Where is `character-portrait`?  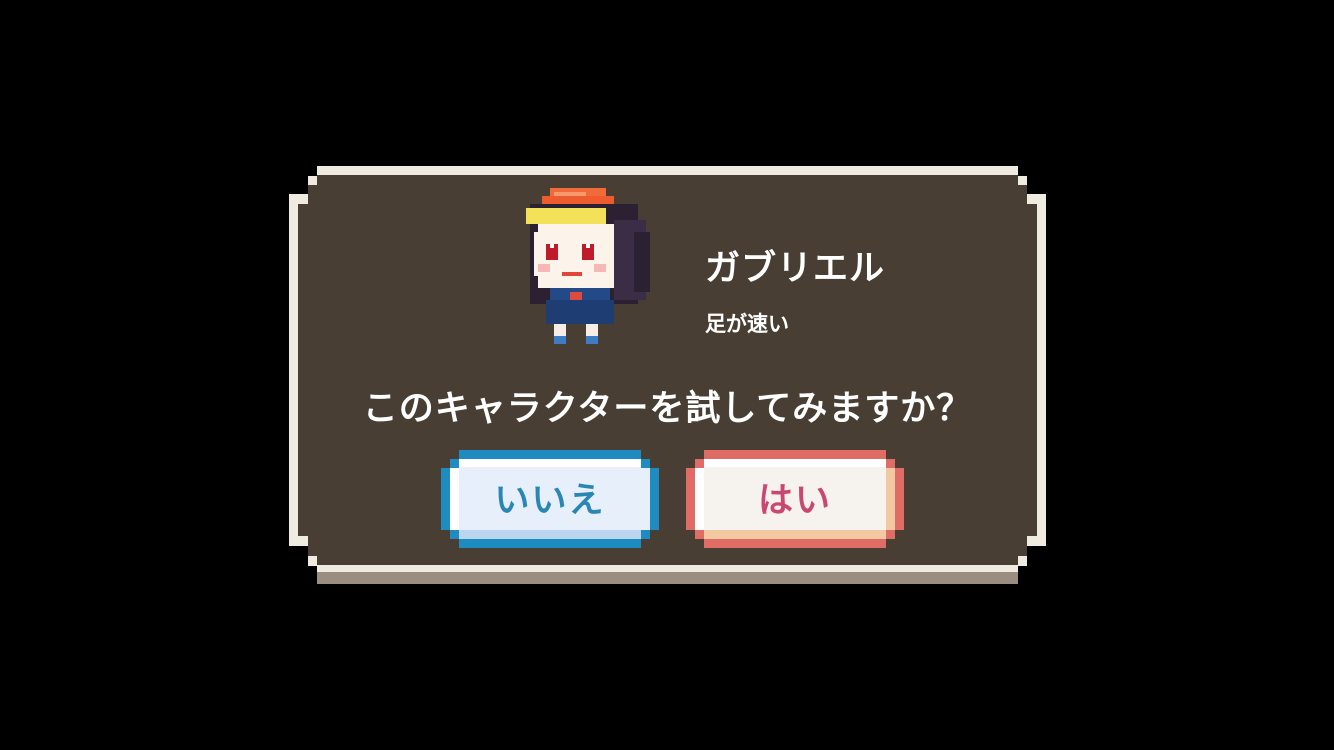
character-portrait is located at coordinates (588, 266).